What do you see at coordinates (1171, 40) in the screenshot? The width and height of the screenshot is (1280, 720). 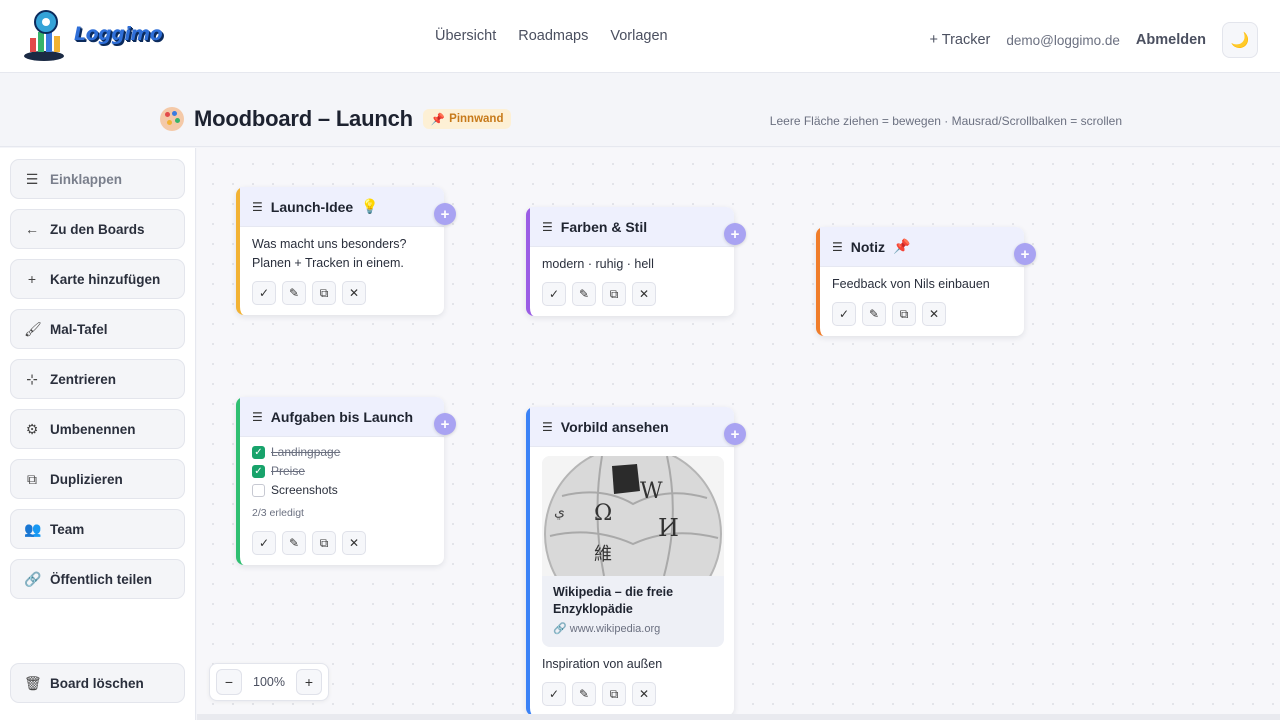 I see `logout-link: Abmelden` at bounding box center [1171, 40].